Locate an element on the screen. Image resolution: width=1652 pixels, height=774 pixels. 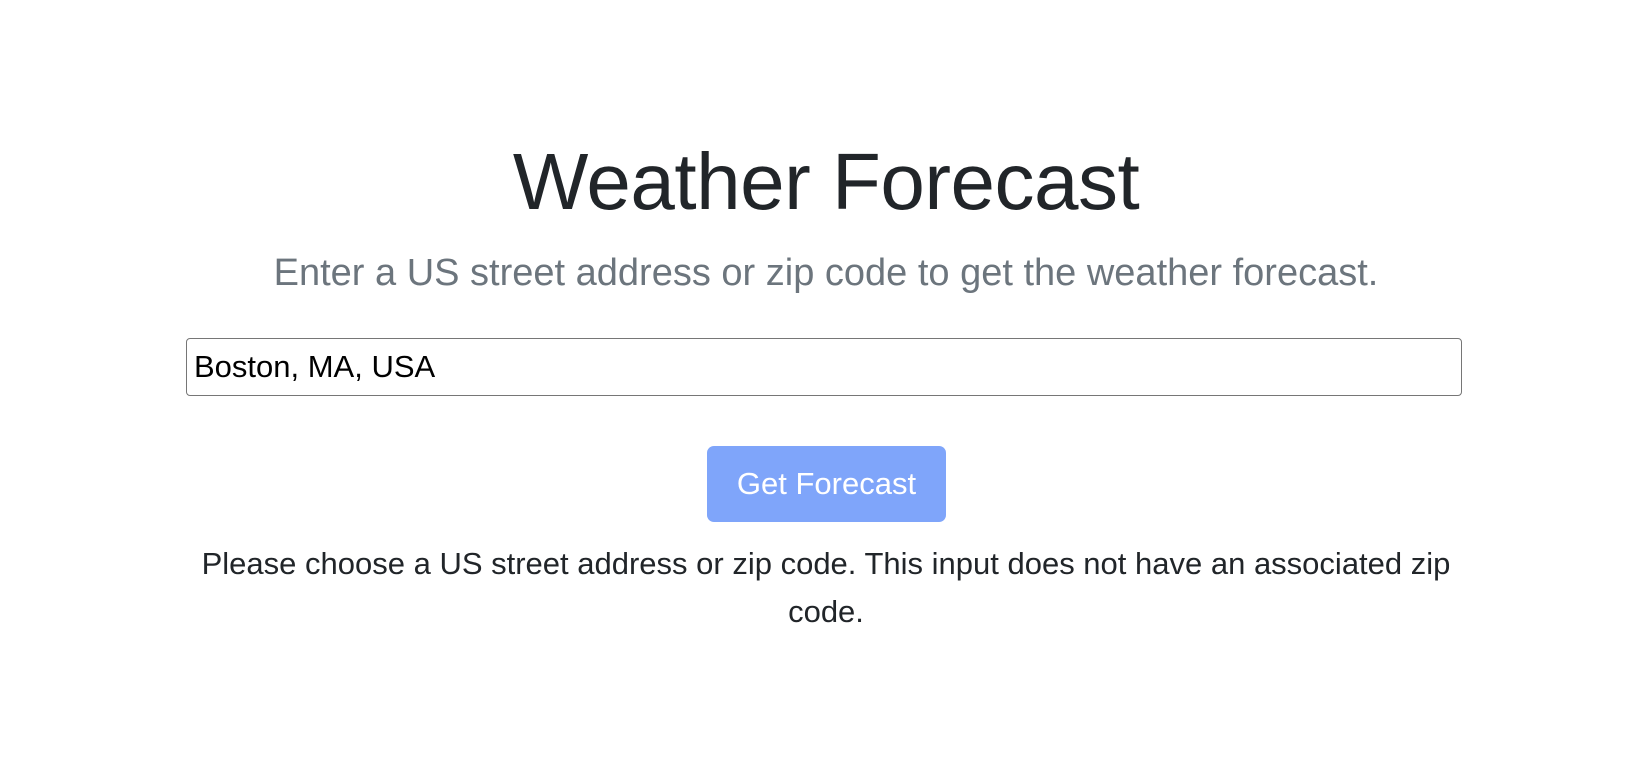
page-title: Weather Forecast is located at coordinates (826, 181).